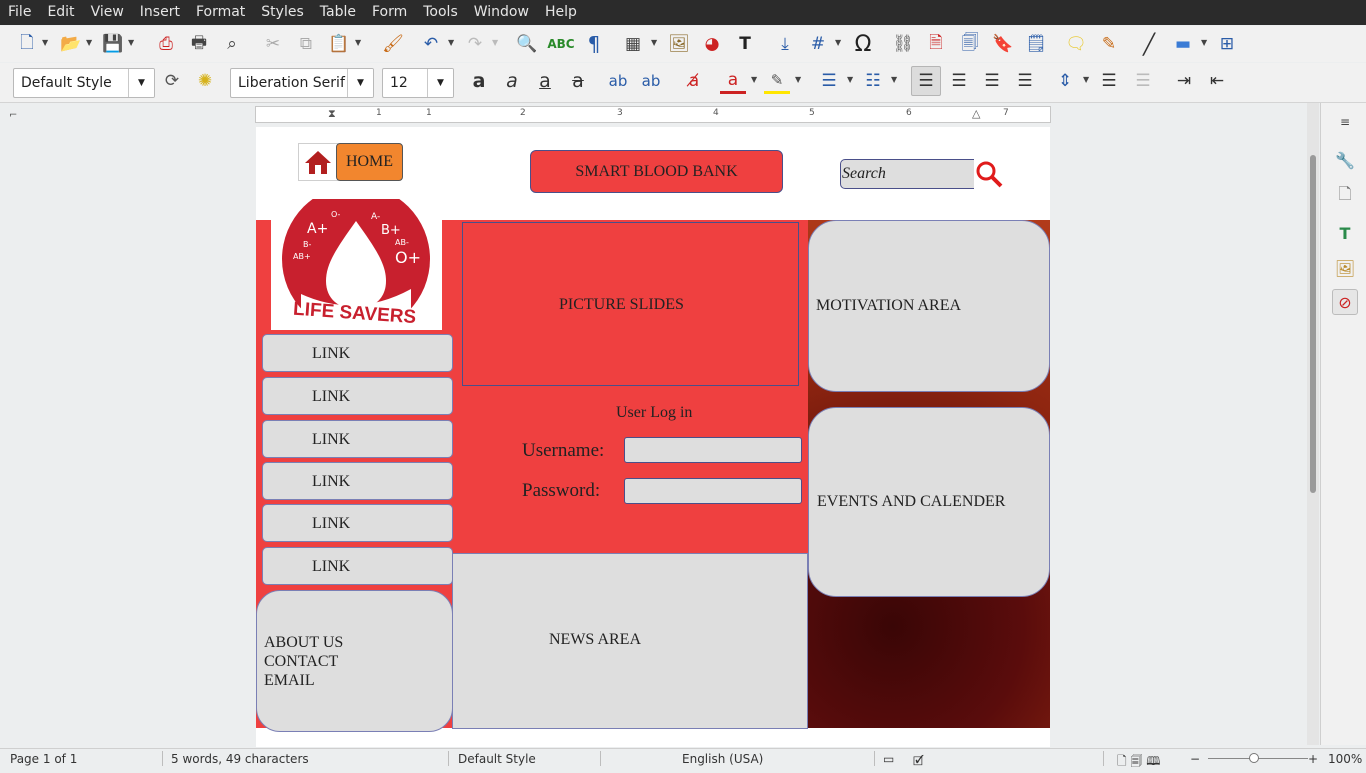 The width and height of the screenshot is (1366, 773). Describe the element at coordinates (633, 44) in the screenshot. I see `insert-table-icon: ▦` at that location.